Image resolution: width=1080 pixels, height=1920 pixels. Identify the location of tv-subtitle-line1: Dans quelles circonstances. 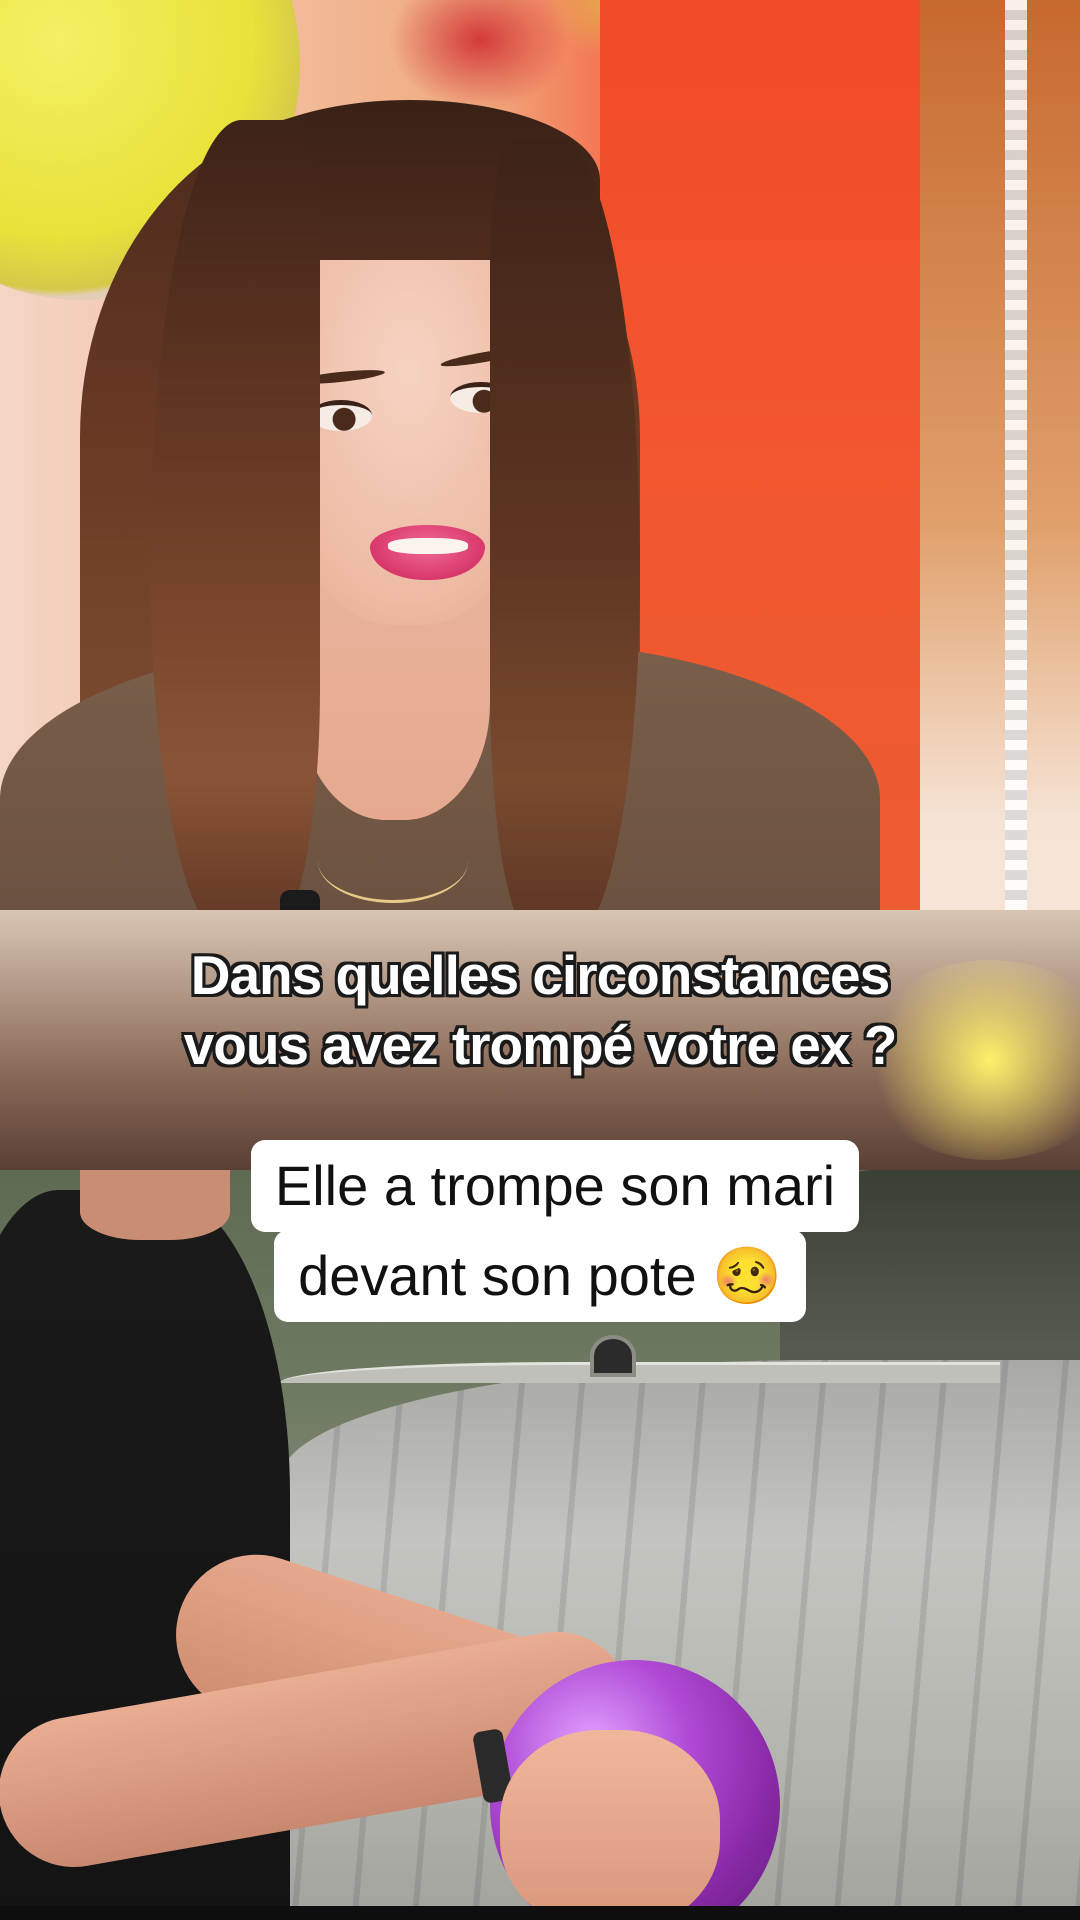
(540, 975).